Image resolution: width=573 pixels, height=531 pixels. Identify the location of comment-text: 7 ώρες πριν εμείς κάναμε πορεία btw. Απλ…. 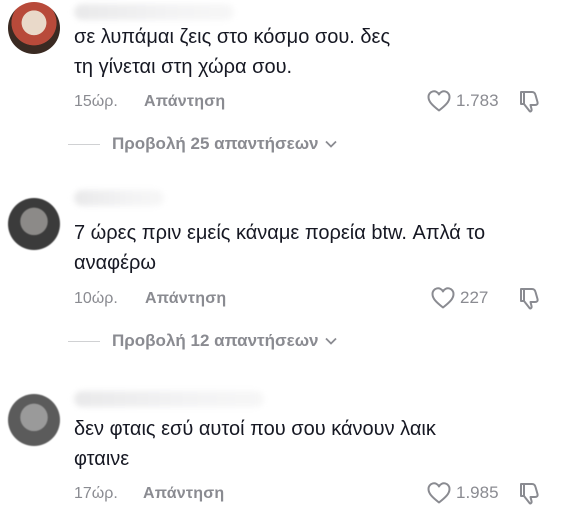
(280, 248).